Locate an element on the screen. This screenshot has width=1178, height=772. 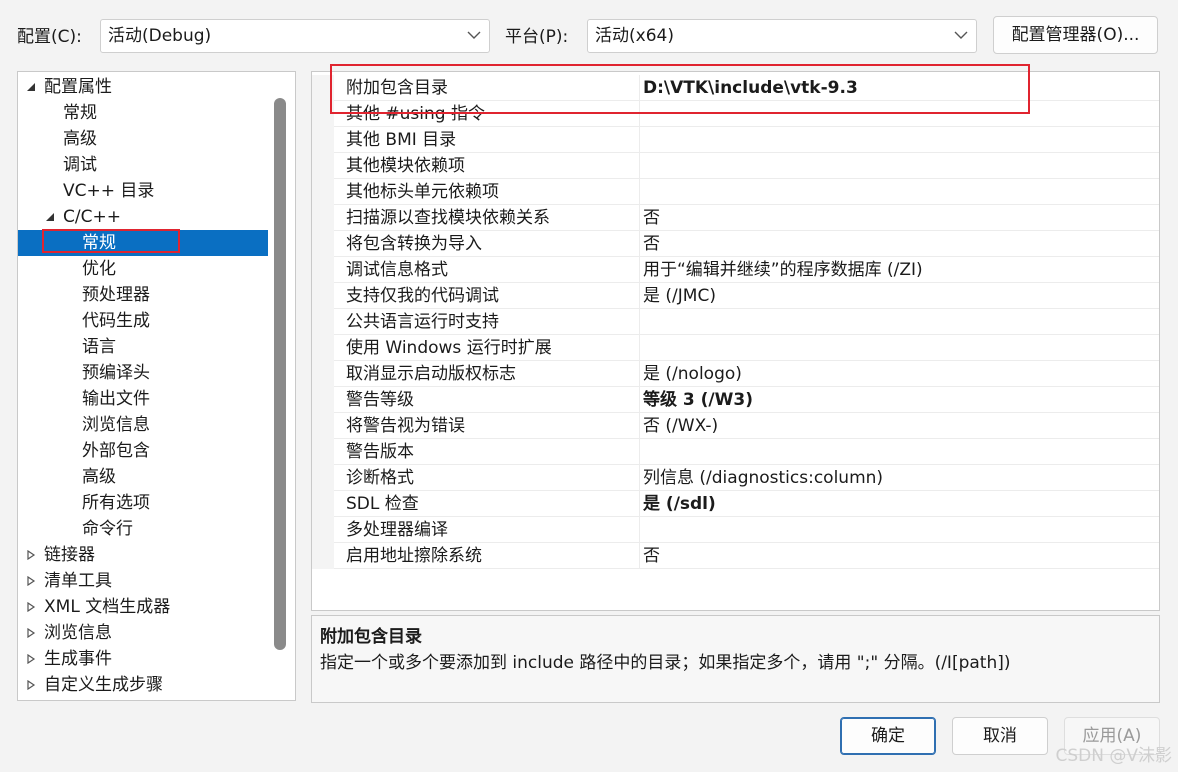
property-row: 其他 BMI 目录 is located at coordinates (735, 140).